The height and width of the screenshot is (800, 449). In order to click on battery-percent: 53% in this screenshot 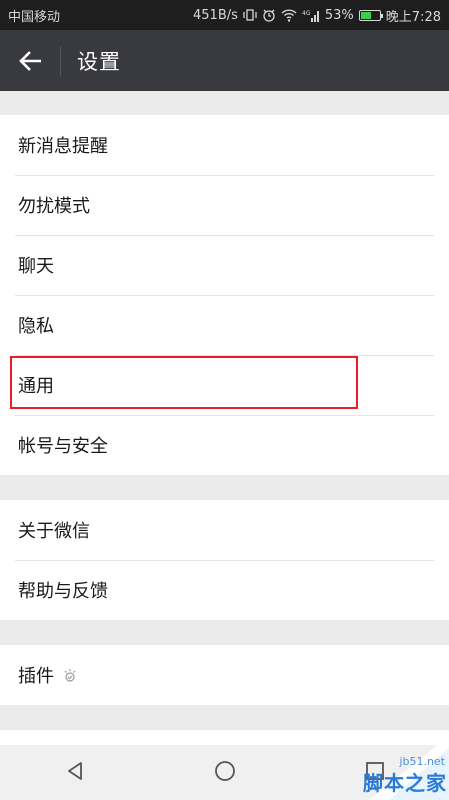, I will do `click(339, 15)`.